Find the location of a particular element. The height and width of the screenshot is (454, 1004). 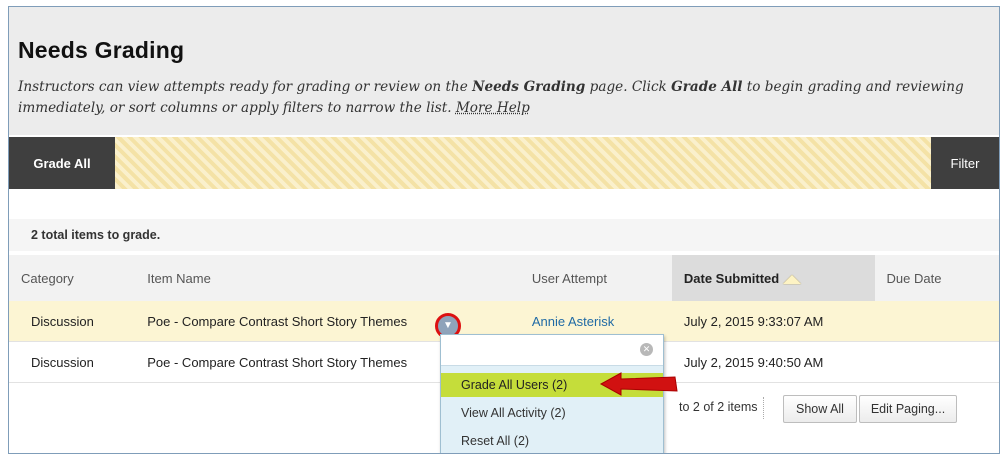

desc-bold-needs-grading: Needs Grading is located at coordinates (529, 87).